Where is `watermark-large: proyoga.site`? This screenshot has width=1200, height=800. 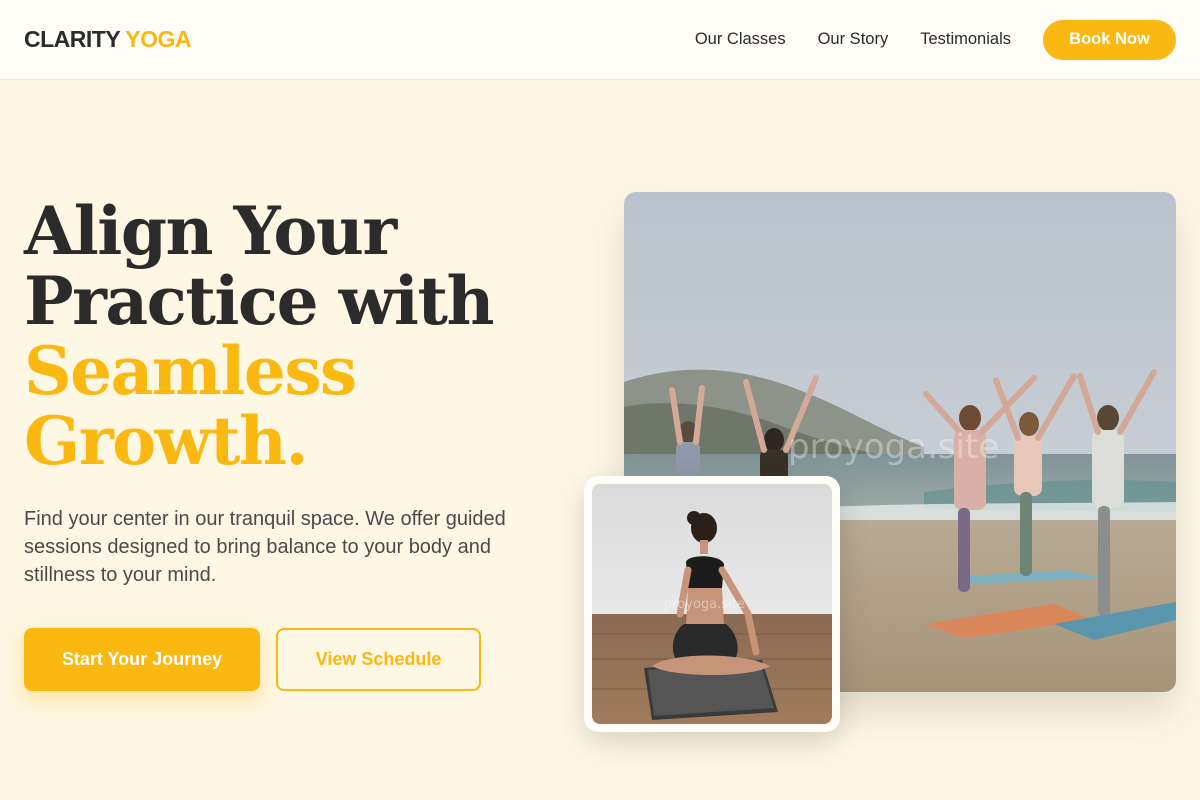 watermark-large: proyoga.site is located at coordinates (893, 447).